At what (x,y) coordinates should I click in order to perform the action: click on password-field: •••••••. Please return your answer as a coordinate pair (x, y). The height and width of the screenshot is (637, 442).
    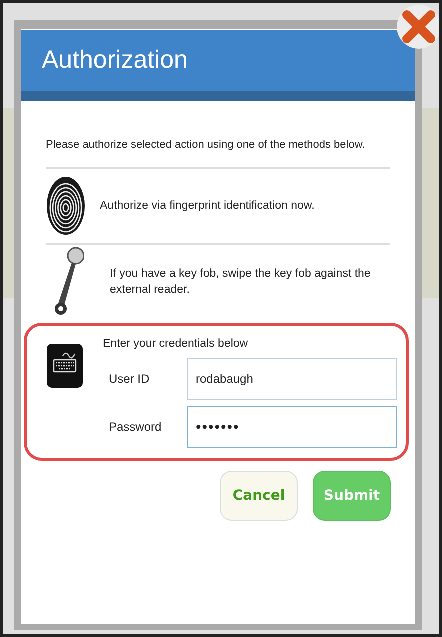
    Looking at the image, I should click on (292, 427).